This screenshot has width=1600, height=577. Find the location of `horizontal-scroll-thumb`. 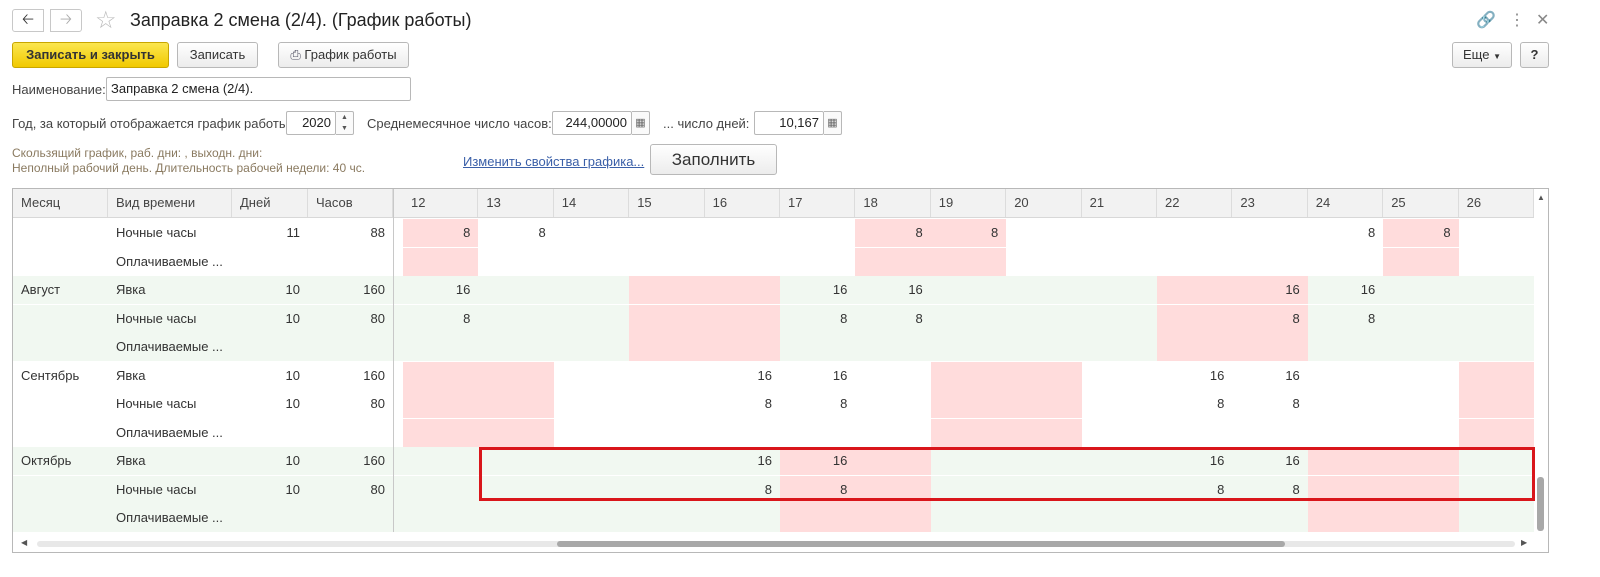

horizontal-scroll-thumb is located at coordinates (921, 544).